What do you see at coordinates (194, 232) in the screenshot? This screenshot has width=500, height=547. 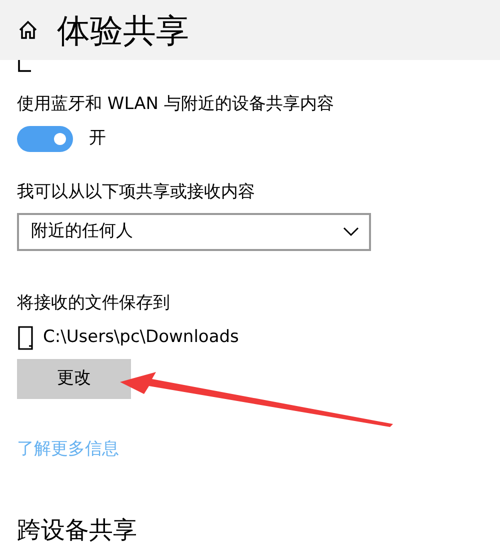 I see `dropdown: 附近的任何人` at bounding box center [194, 232].